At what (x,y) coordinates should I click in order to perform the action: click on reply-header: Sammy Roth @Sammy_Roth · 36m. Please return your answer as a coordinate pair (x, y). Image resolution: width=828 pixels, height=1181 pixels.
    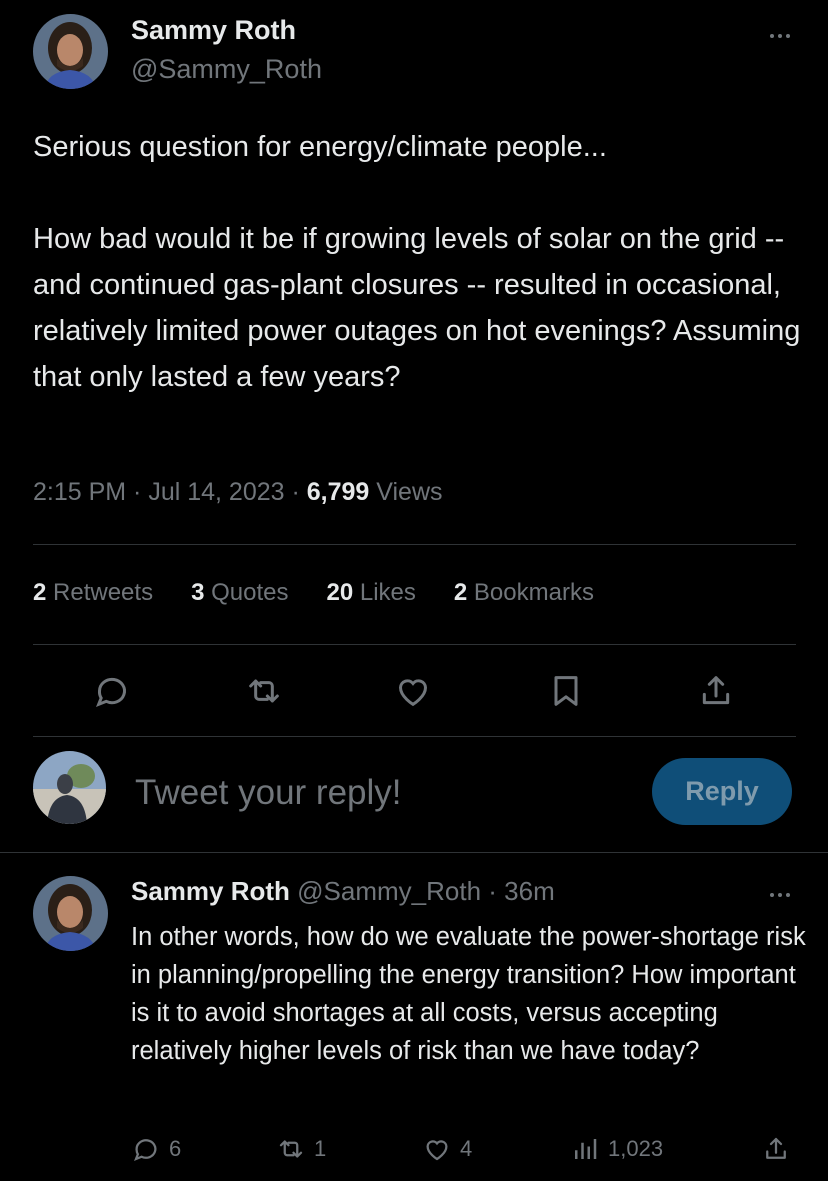
    Looking at the image, I should click on (343, 891).